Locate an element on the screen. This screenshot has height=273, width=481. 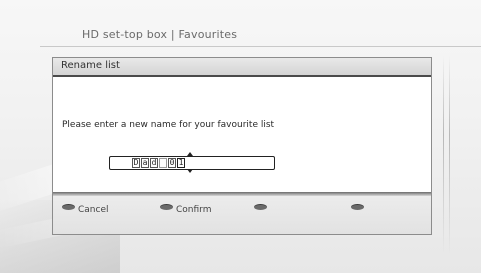
blue-key-icon is located at coordinates (357, 207).